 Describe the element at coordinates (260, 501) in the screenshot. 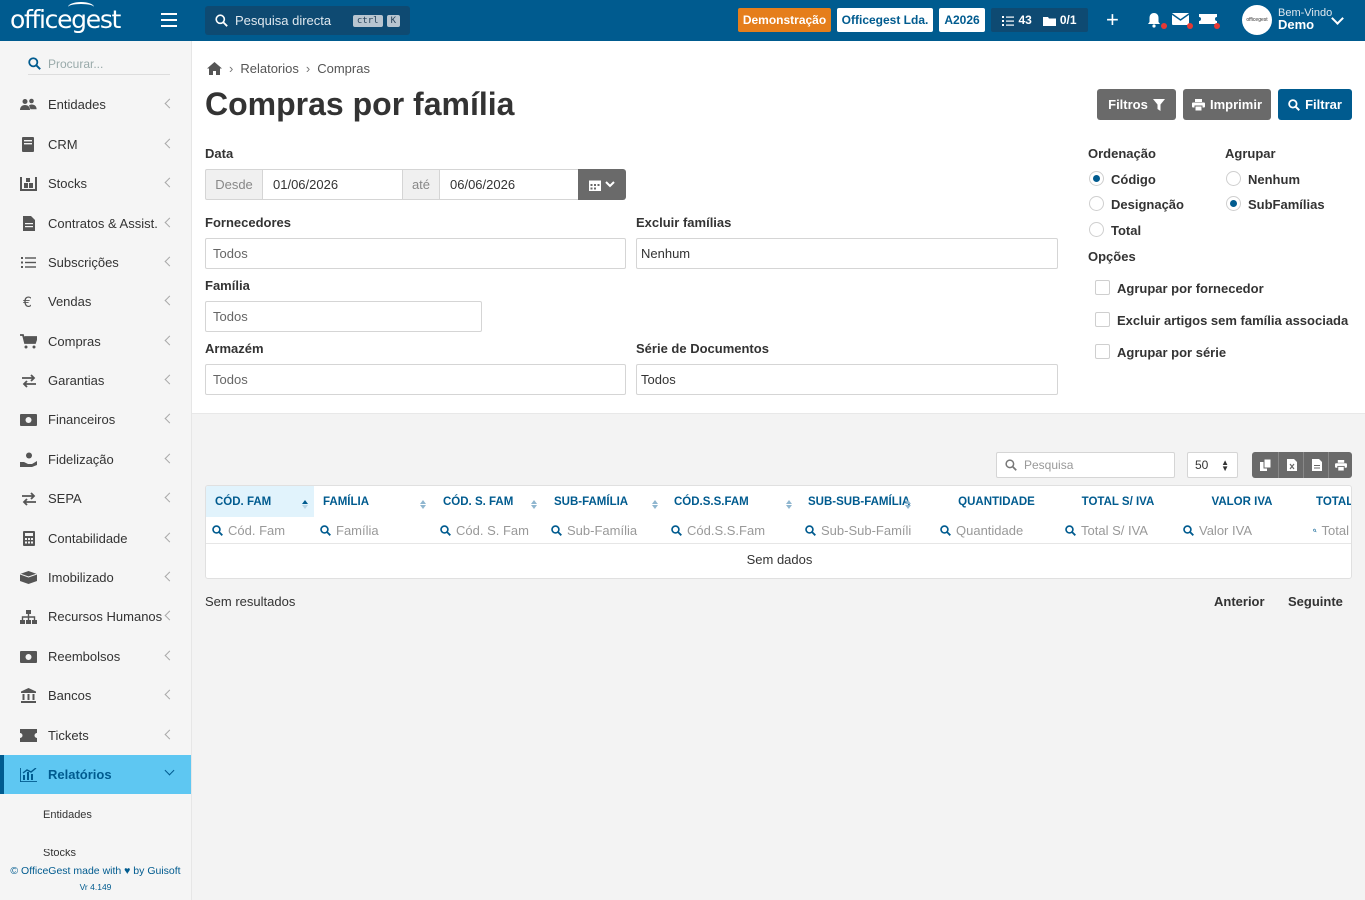

I see `column-header: CÓD. FAM` at that location.